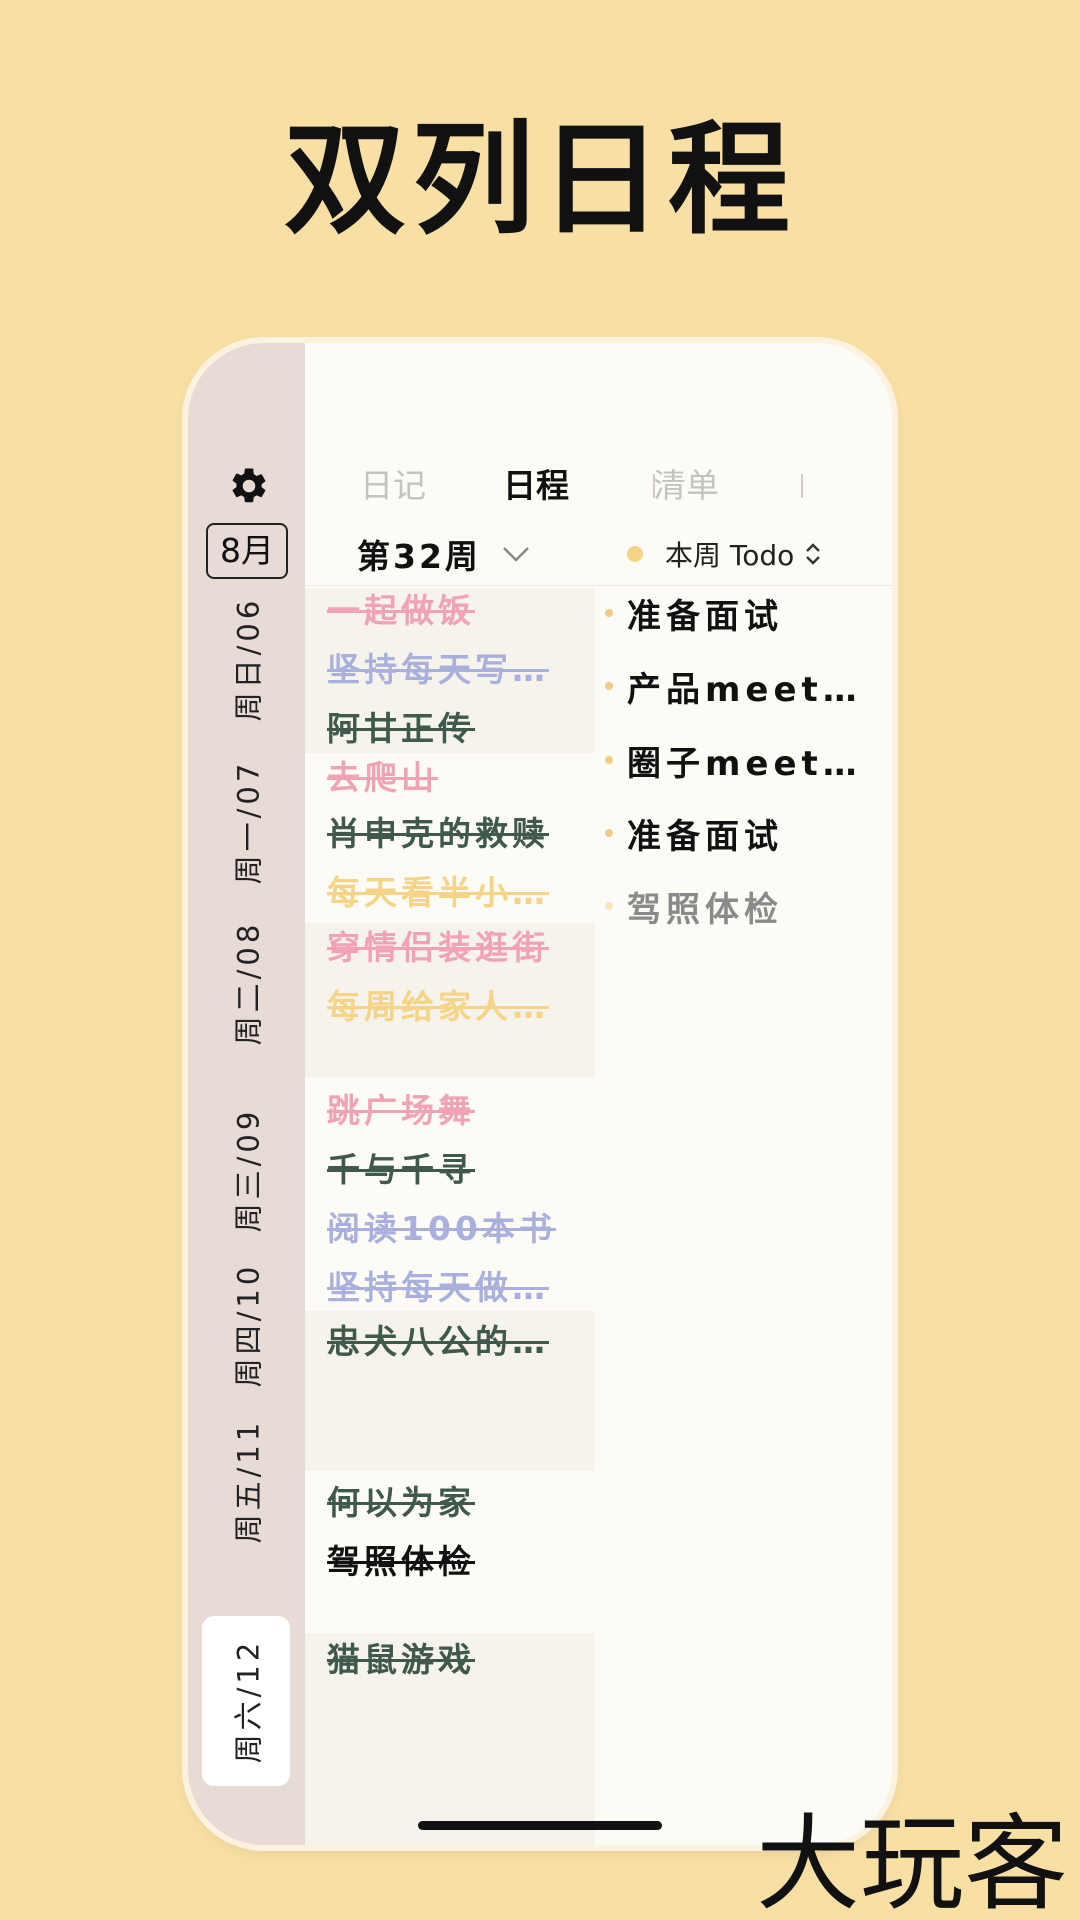  What do you see at coordinates (401, 611) in the screenshot?
I see `schedule-event: 一起做饭` at bounding box center [401, 611].